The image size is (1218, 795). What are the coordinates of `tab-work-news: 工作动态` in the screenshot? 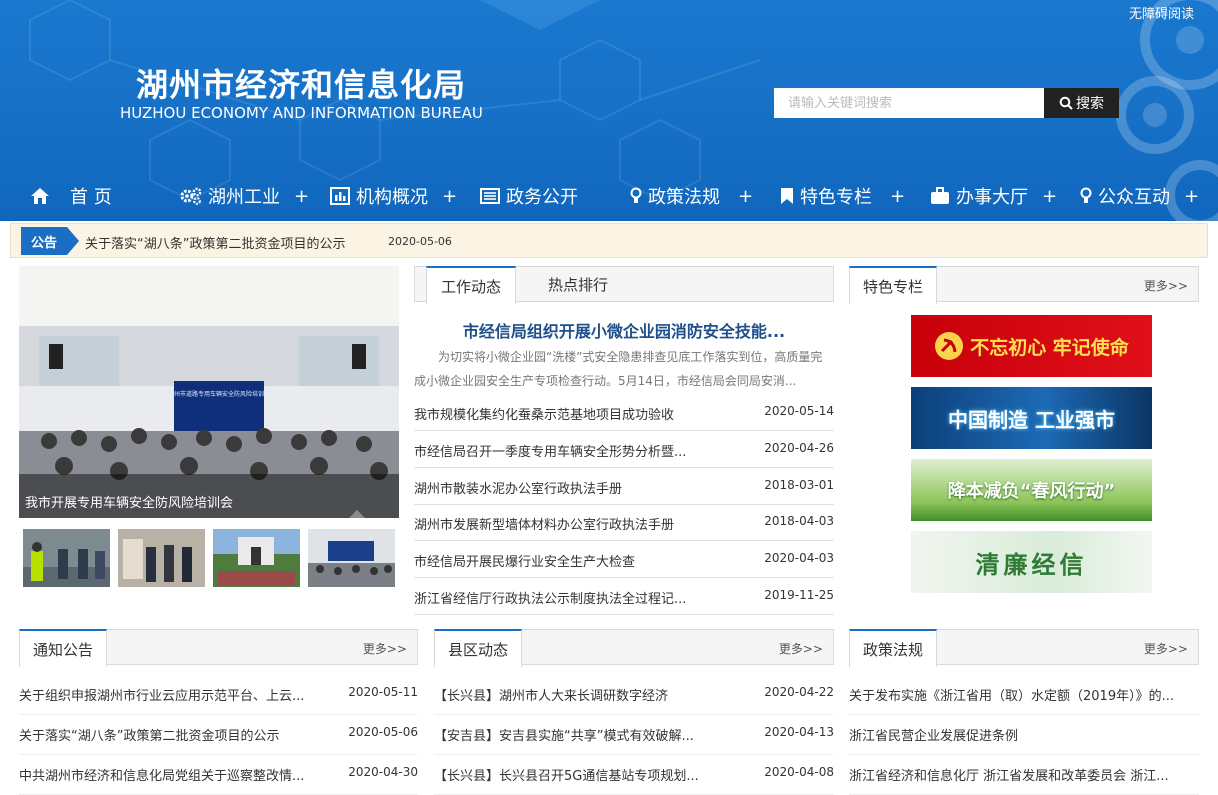 It's located at (471, 285).